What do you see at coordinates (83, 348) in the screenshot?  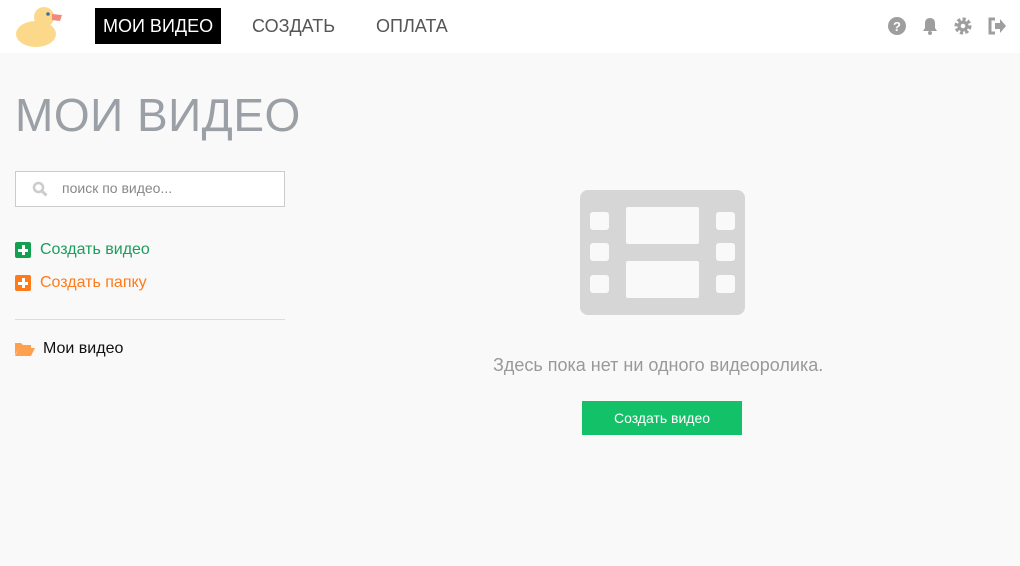 I see `folder-label: Мои видео` at bounding box center [83, 348].